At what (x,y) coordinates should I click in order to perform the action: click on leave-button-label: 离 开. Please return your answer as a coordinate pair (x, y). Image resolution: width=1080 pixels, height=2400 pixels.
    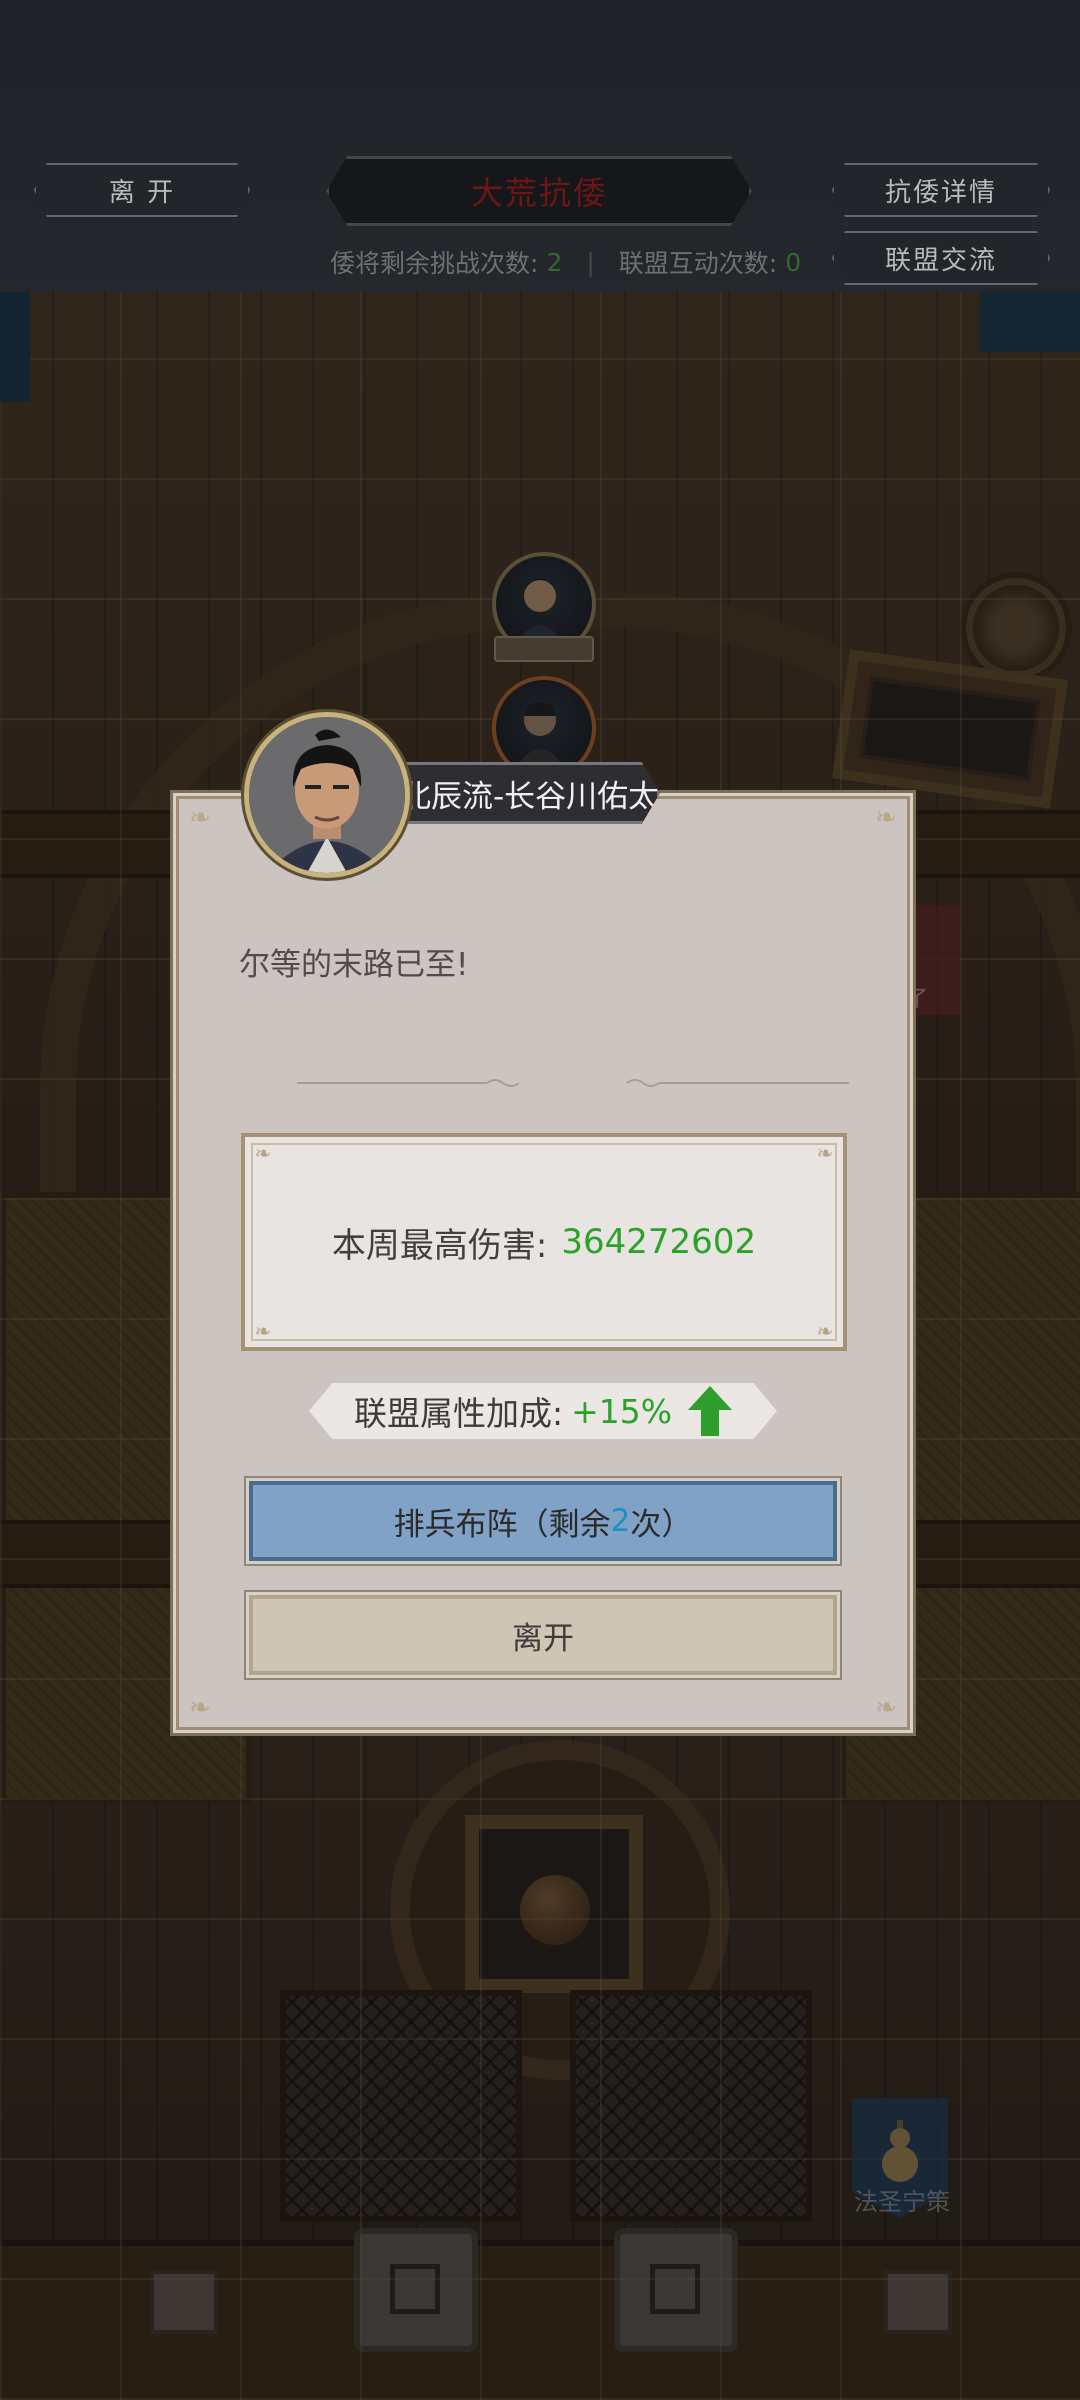
    Looking at the image, I should click on (142, 192).